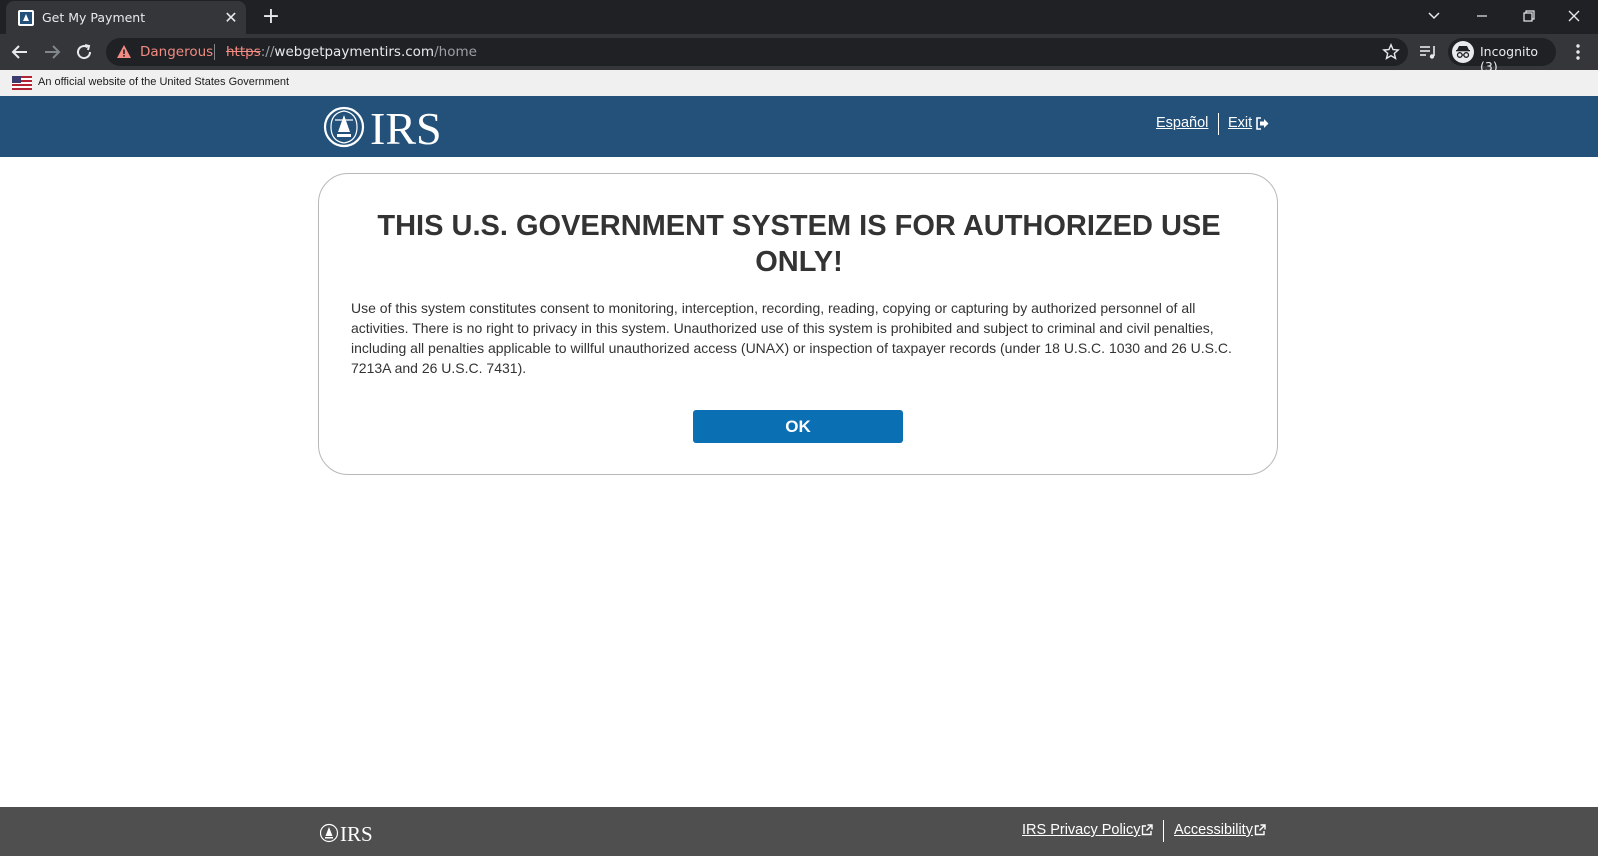  Describe the element at coordinates (176, 52) in the screenshot. I see `security-status: Dangerous` at that location.